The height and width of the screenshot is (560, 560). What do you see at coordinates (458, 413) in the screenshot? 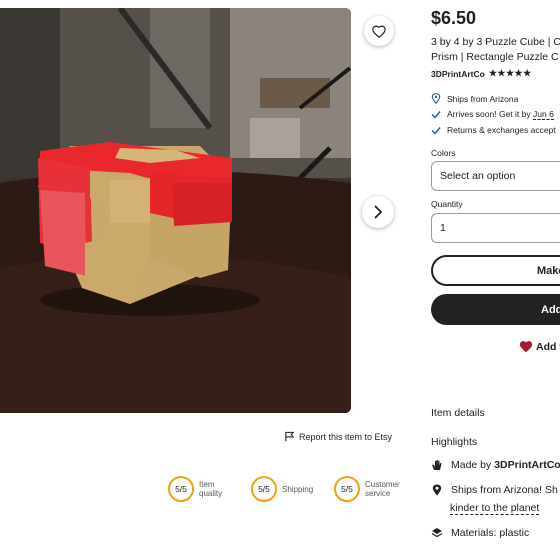
I see `item-details-heading: Item details` at bounding box center [458, 413].